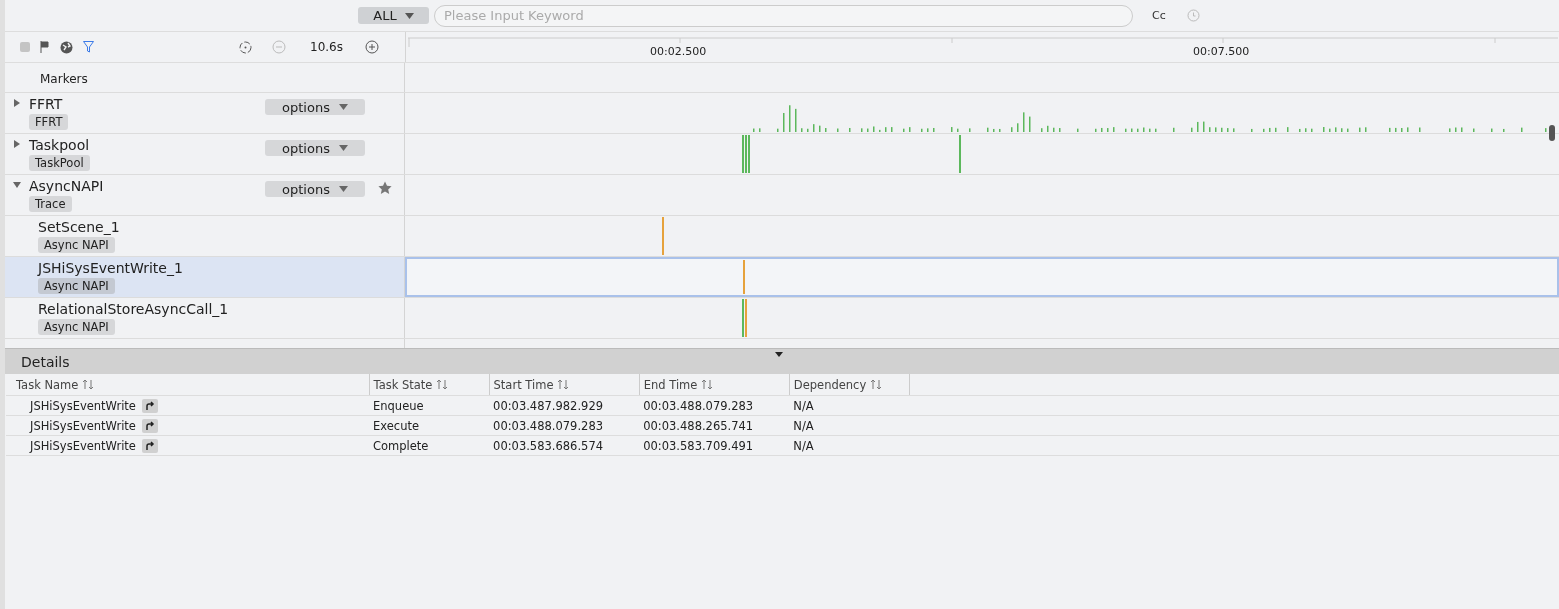 The height and width of the screenshot is (609, 1559). What do you see at coordinates (429, 445) in the screenshot?
I see `table-cell: Complete` at bounding box center [429, 445].